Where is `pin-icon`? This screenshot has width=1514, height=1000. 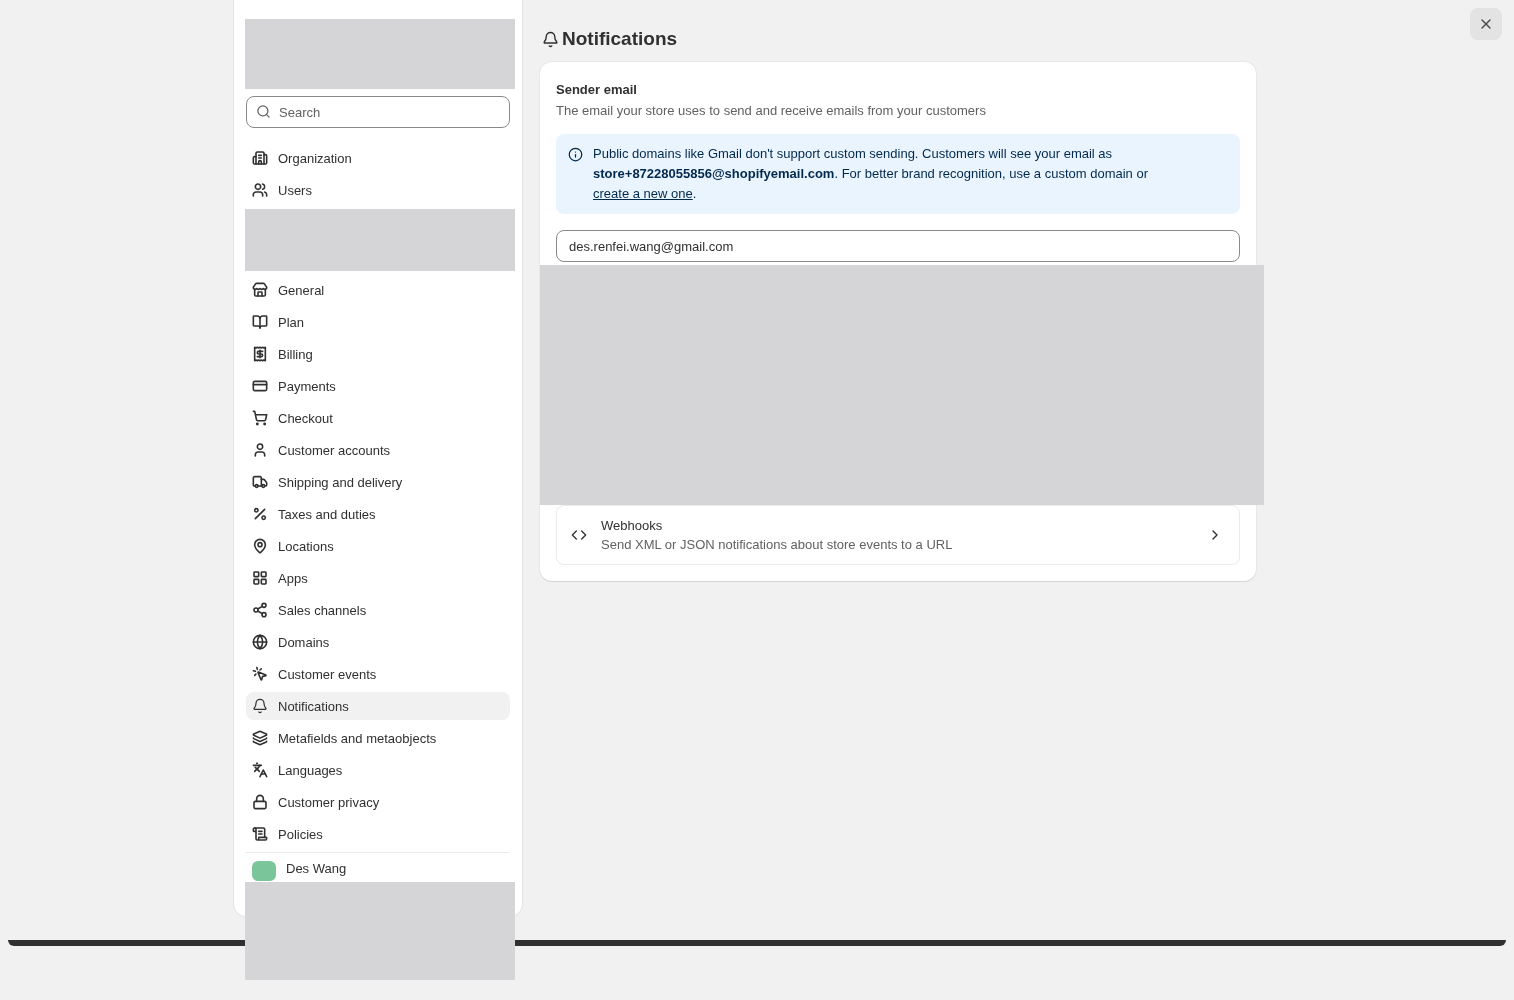
pin-icon is located at coordinates (260, 546).